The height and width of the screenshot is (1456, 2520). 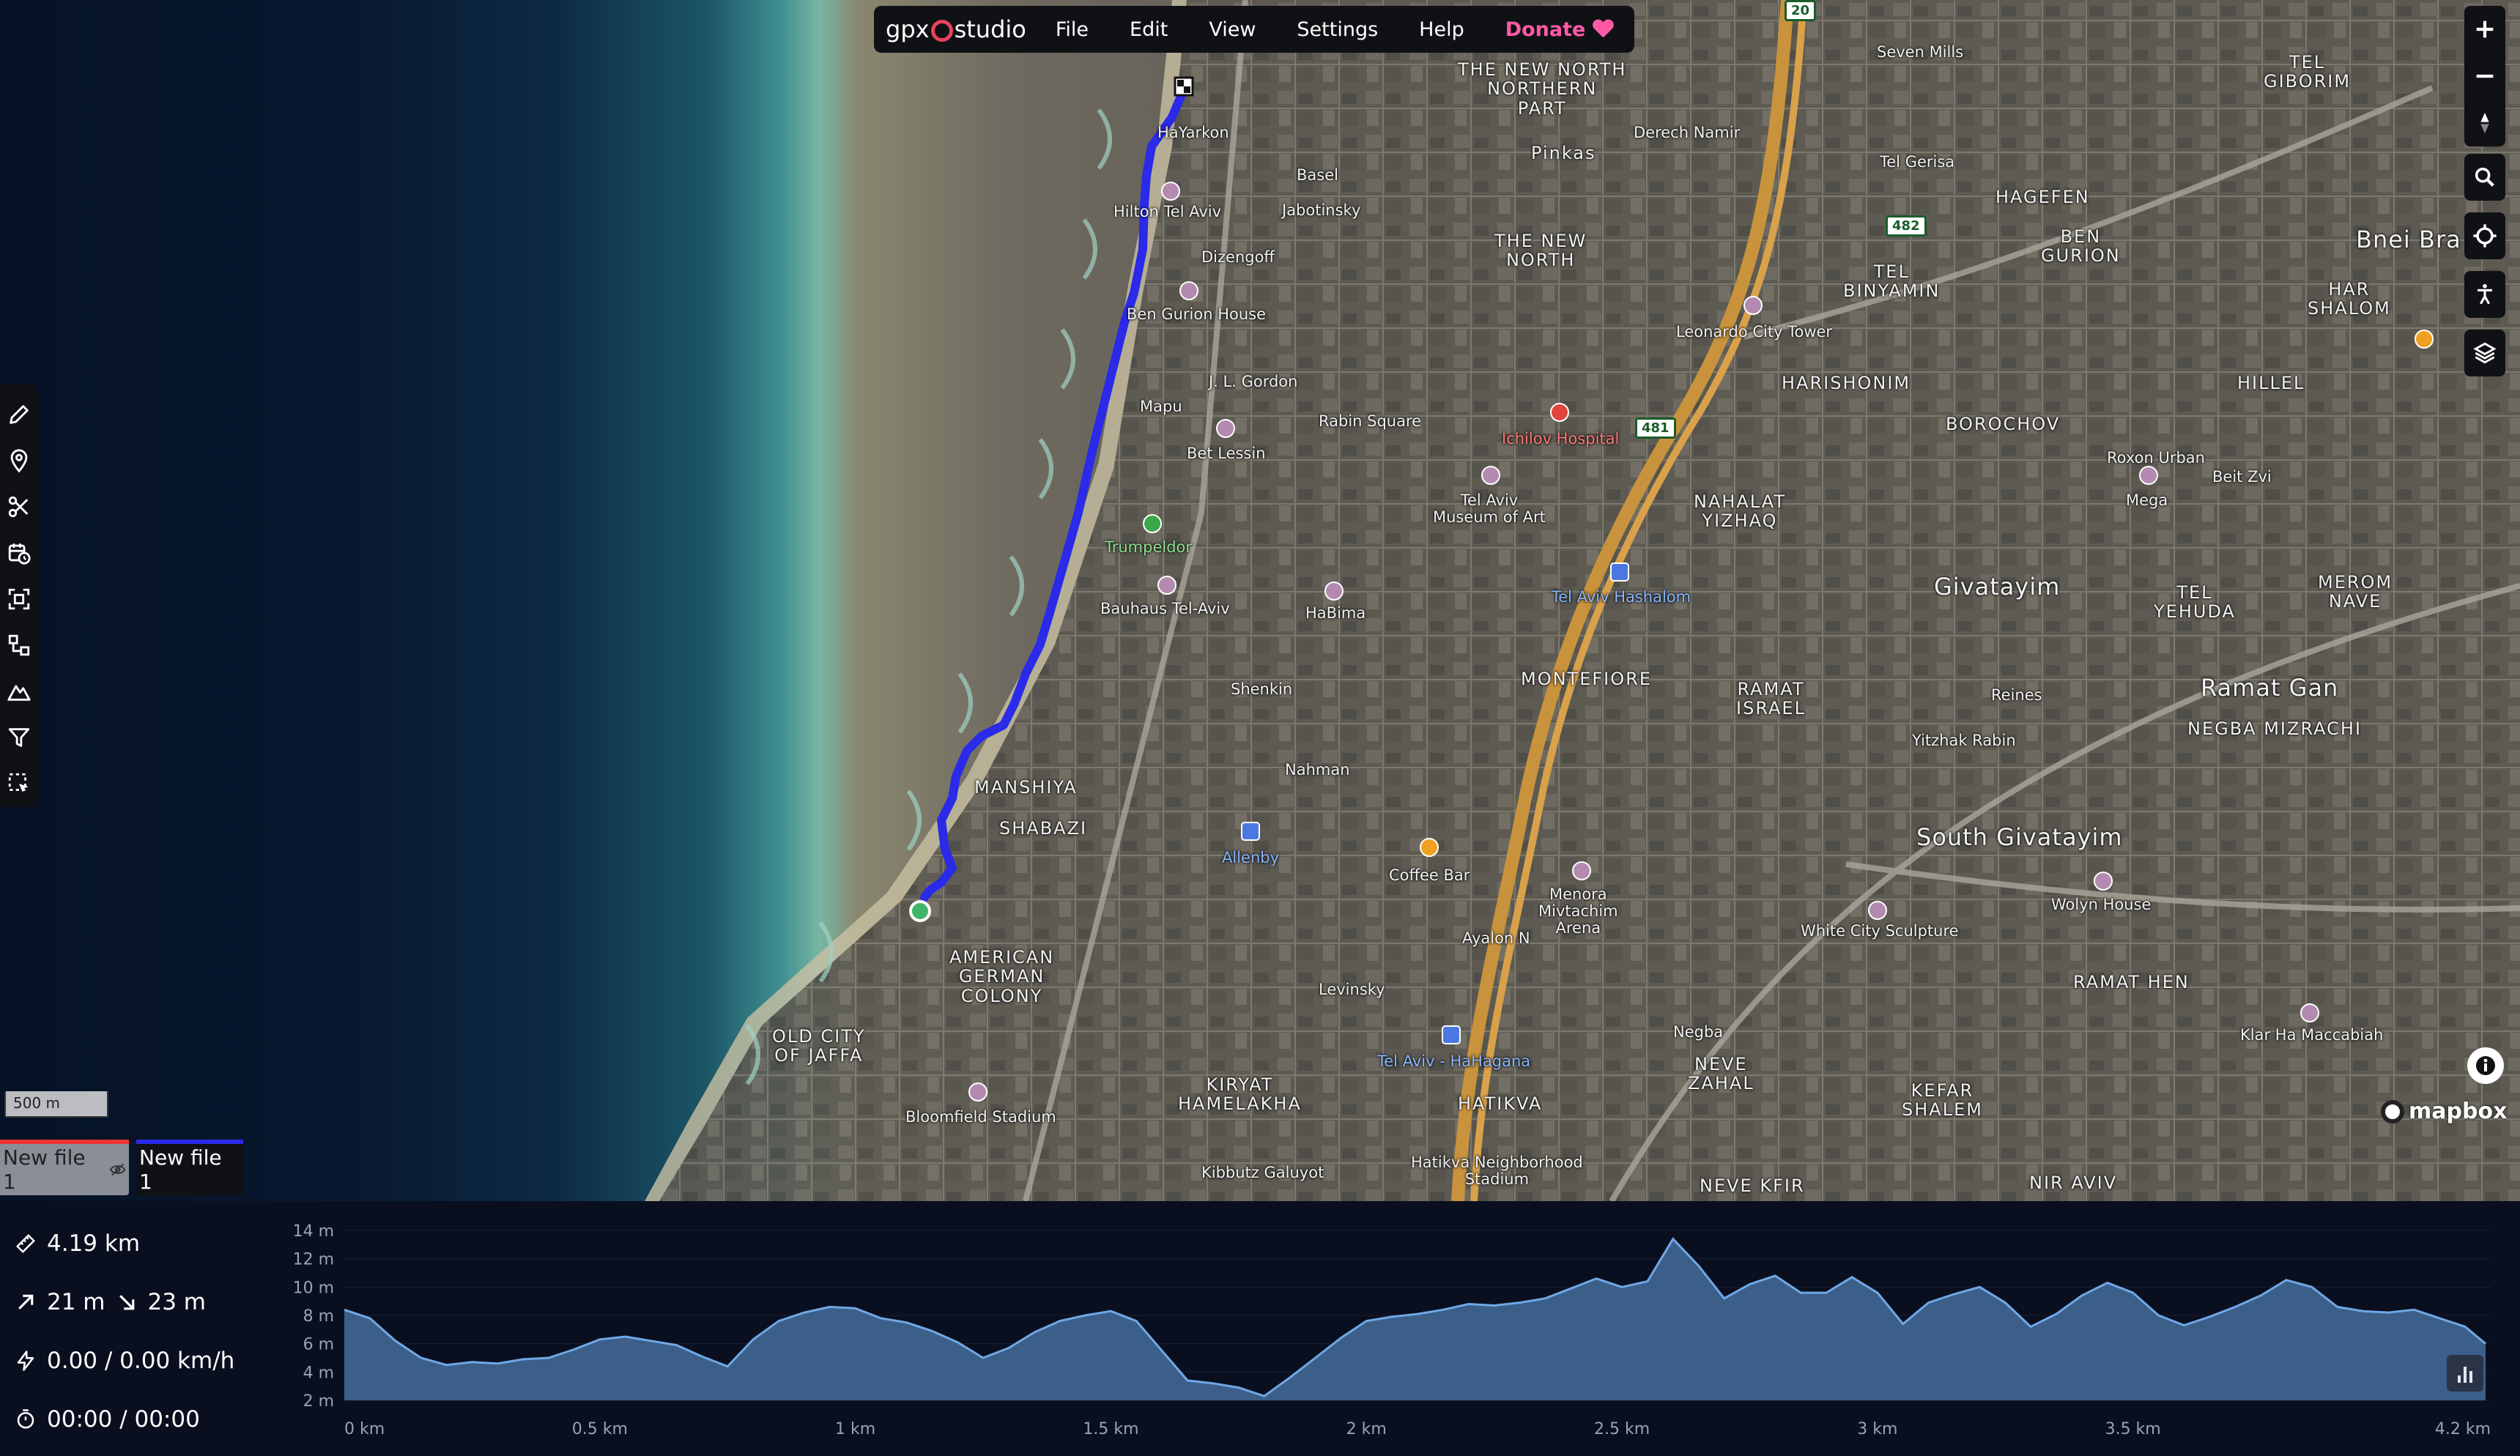 I want to click on zoom-in-button, so click(x=2484, y=29).